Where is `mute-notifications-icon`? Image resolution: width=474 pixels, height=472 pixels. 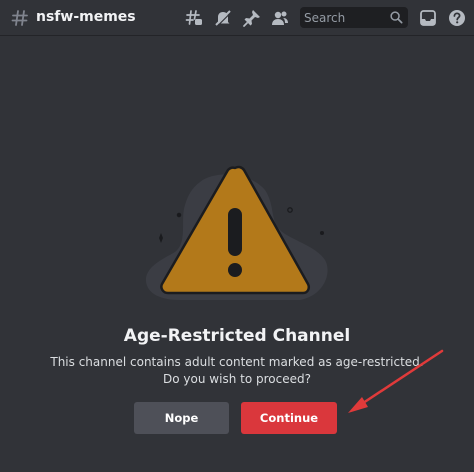 mute-notifications-icon is located at coordinates (223, 18).